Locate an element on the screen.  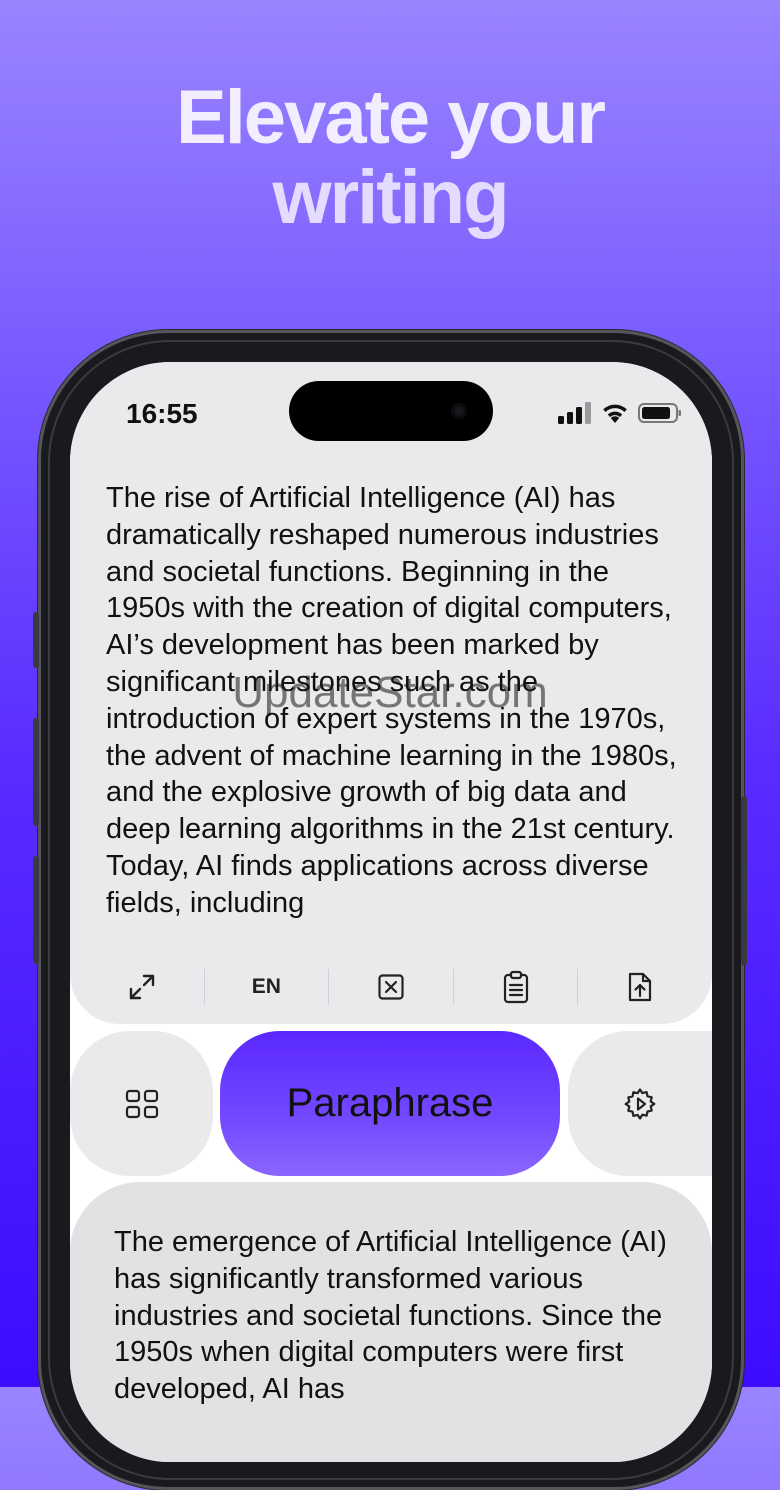
file-upload-icon is located at coordinates (640, 987).